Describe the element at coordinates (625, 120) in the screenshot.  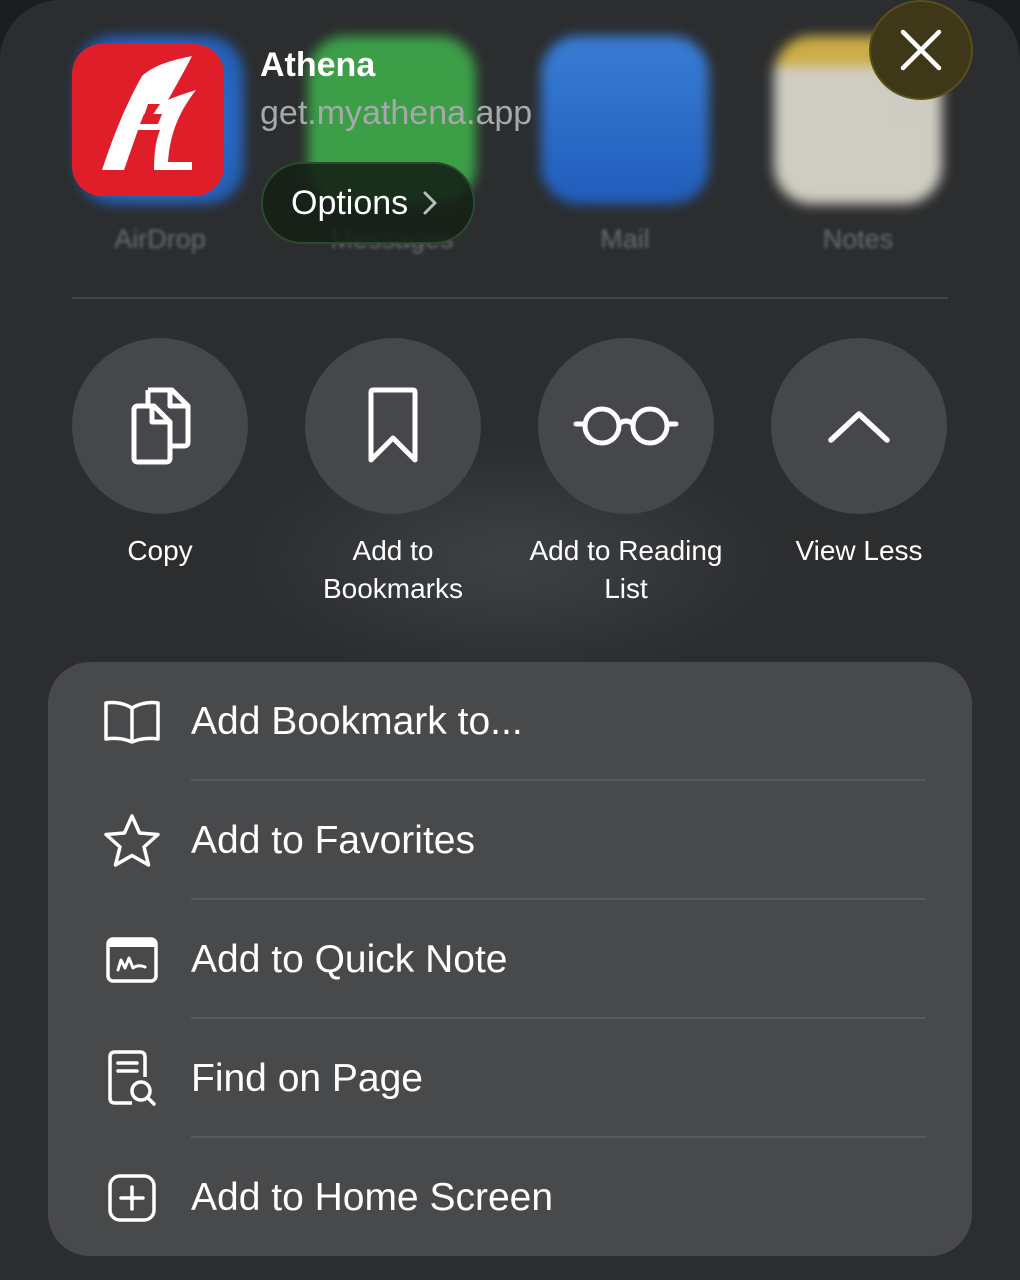
I see `mail-icon` at that location.